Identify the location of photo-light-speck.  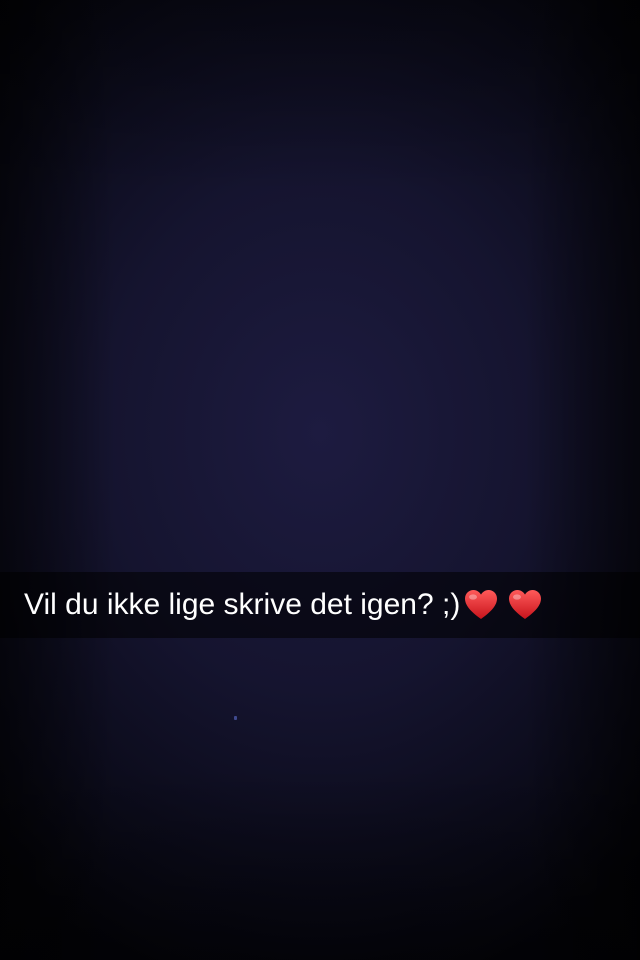
(235, 718).